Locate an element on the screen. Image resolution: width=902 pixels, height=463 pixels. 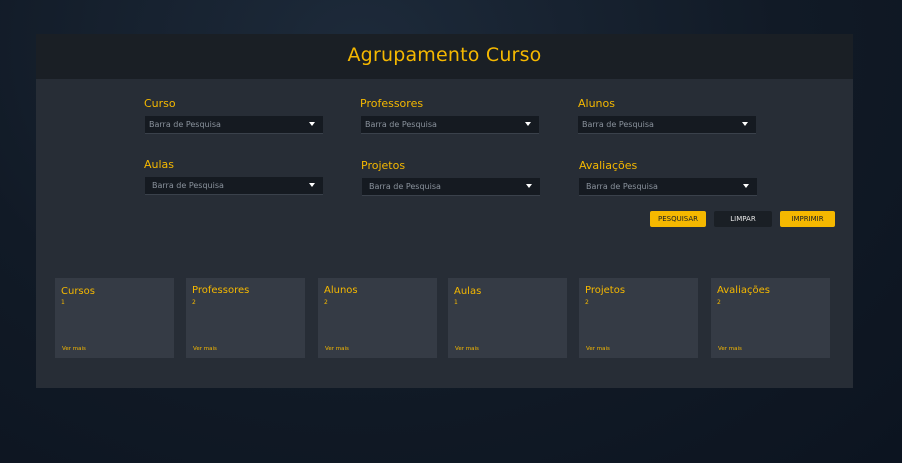
select-curso-placeholder: Barra de Pesquisa is located at coordinates (185, 124).